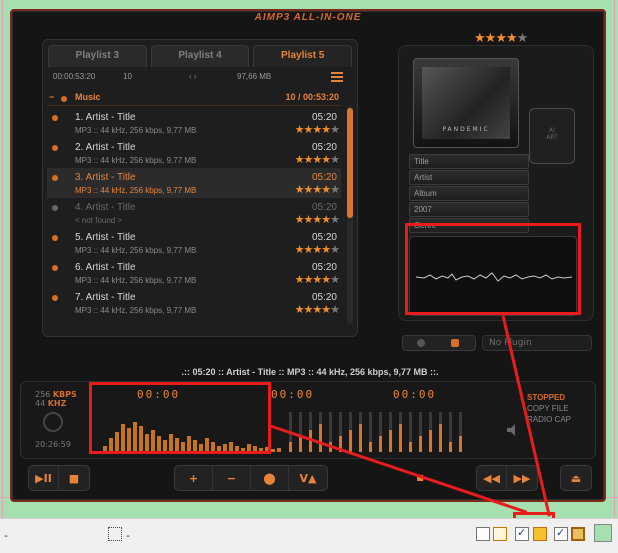 Image resolution: width=618 pixels, height=553 pixels. I want to click on resize-icon, so click(115, 534).